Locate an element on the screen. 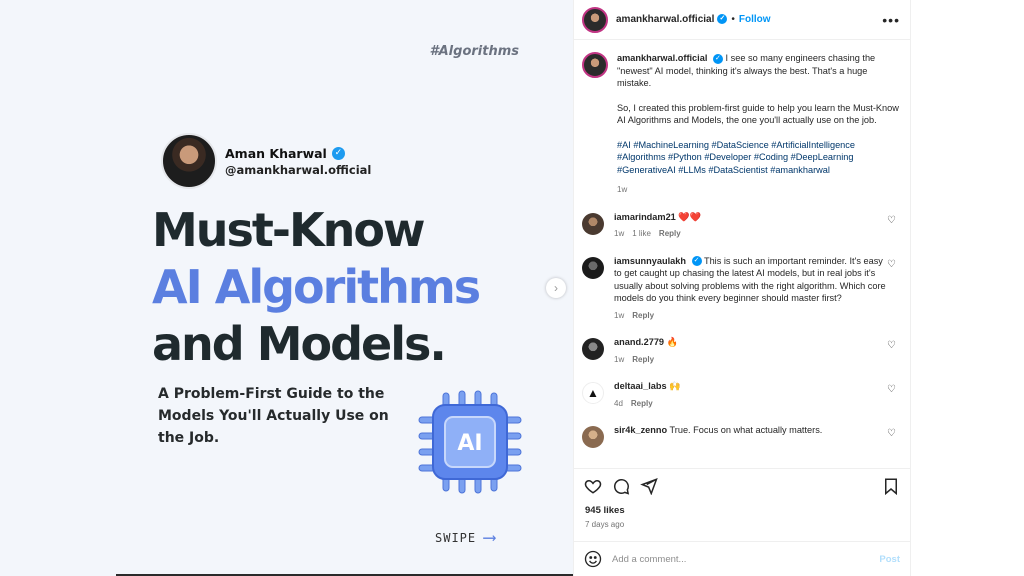 This screenshot has width=1024, height=576. bookmark-icon is located at coordinates (891, 486).